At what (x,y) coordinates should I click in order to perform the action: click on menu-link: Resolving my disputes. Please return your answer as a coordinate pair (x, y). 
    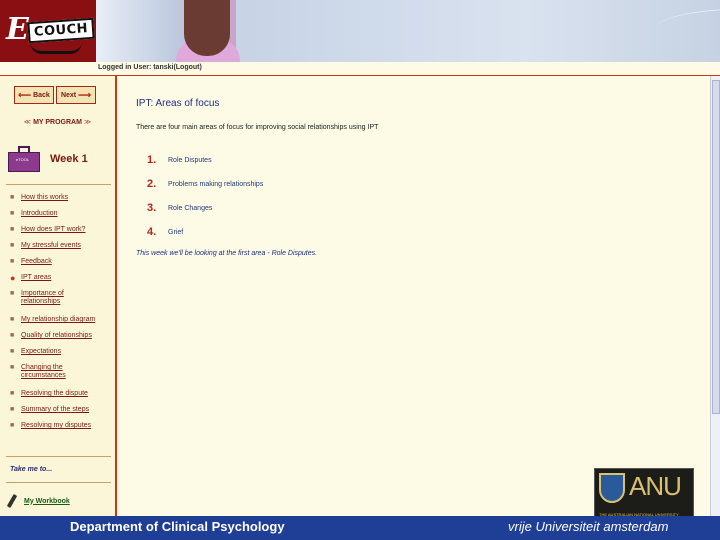
    Looking at the image, I should click on (56, 426).